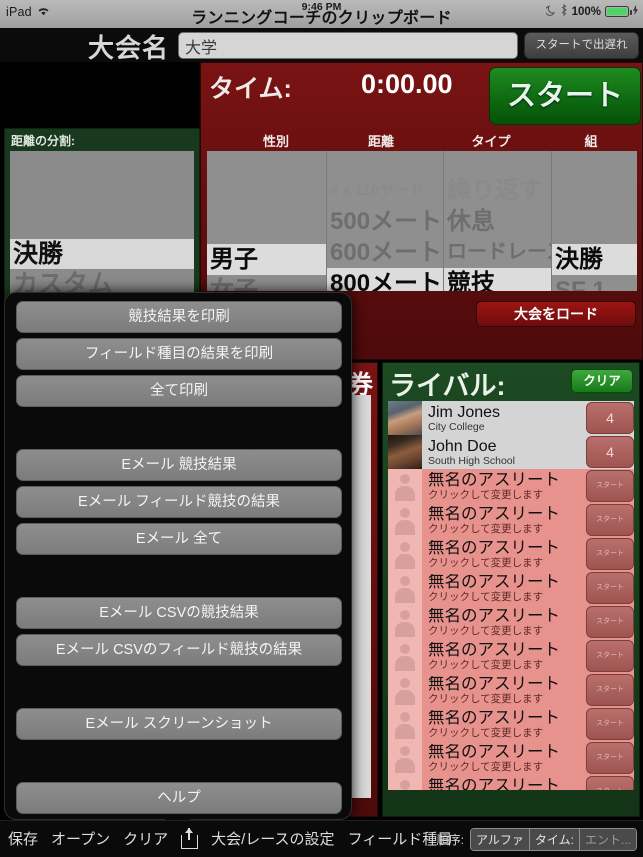 This screenshot has width=643, height=857. Describe the element at coordinates (179, 798) in the screenshot. I see `popover-action-button: ヘルプ` at that location.